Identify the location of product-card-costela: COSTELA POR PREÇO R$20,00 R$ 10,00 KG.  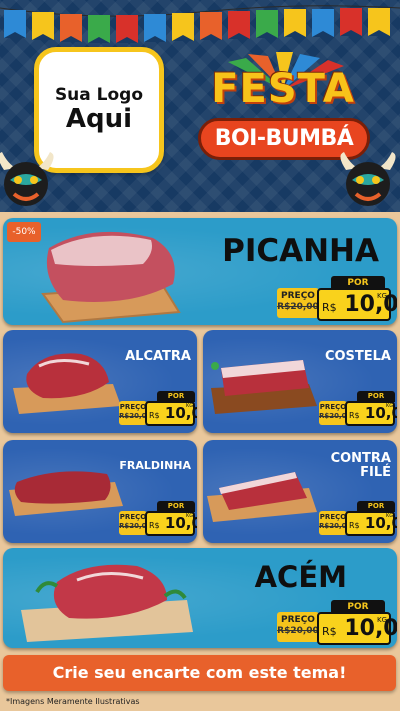
(300, 381).